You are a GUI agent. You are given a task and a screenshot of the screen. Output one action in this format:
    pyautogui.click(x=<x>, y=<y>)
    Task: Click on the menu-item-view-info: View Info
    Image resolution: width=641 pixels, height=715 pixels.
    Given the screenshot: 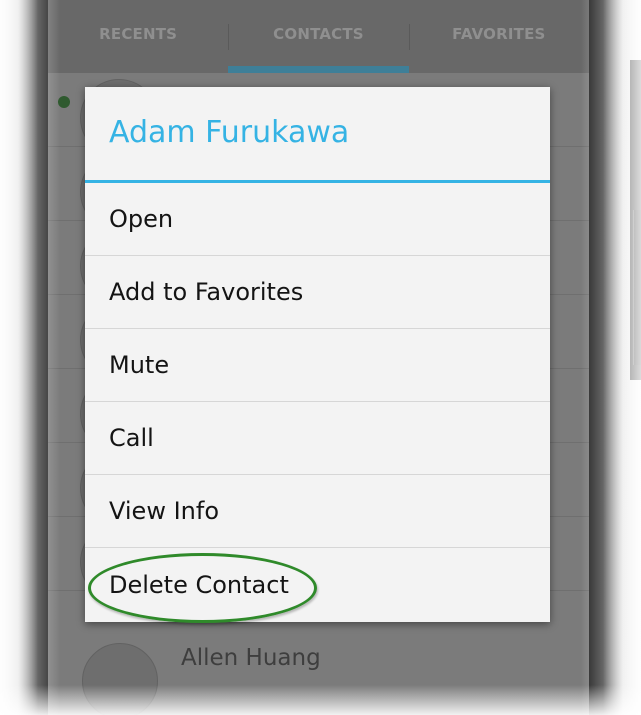 What is the action you would take?
    pyautogui.click(x=317, y=511)
    